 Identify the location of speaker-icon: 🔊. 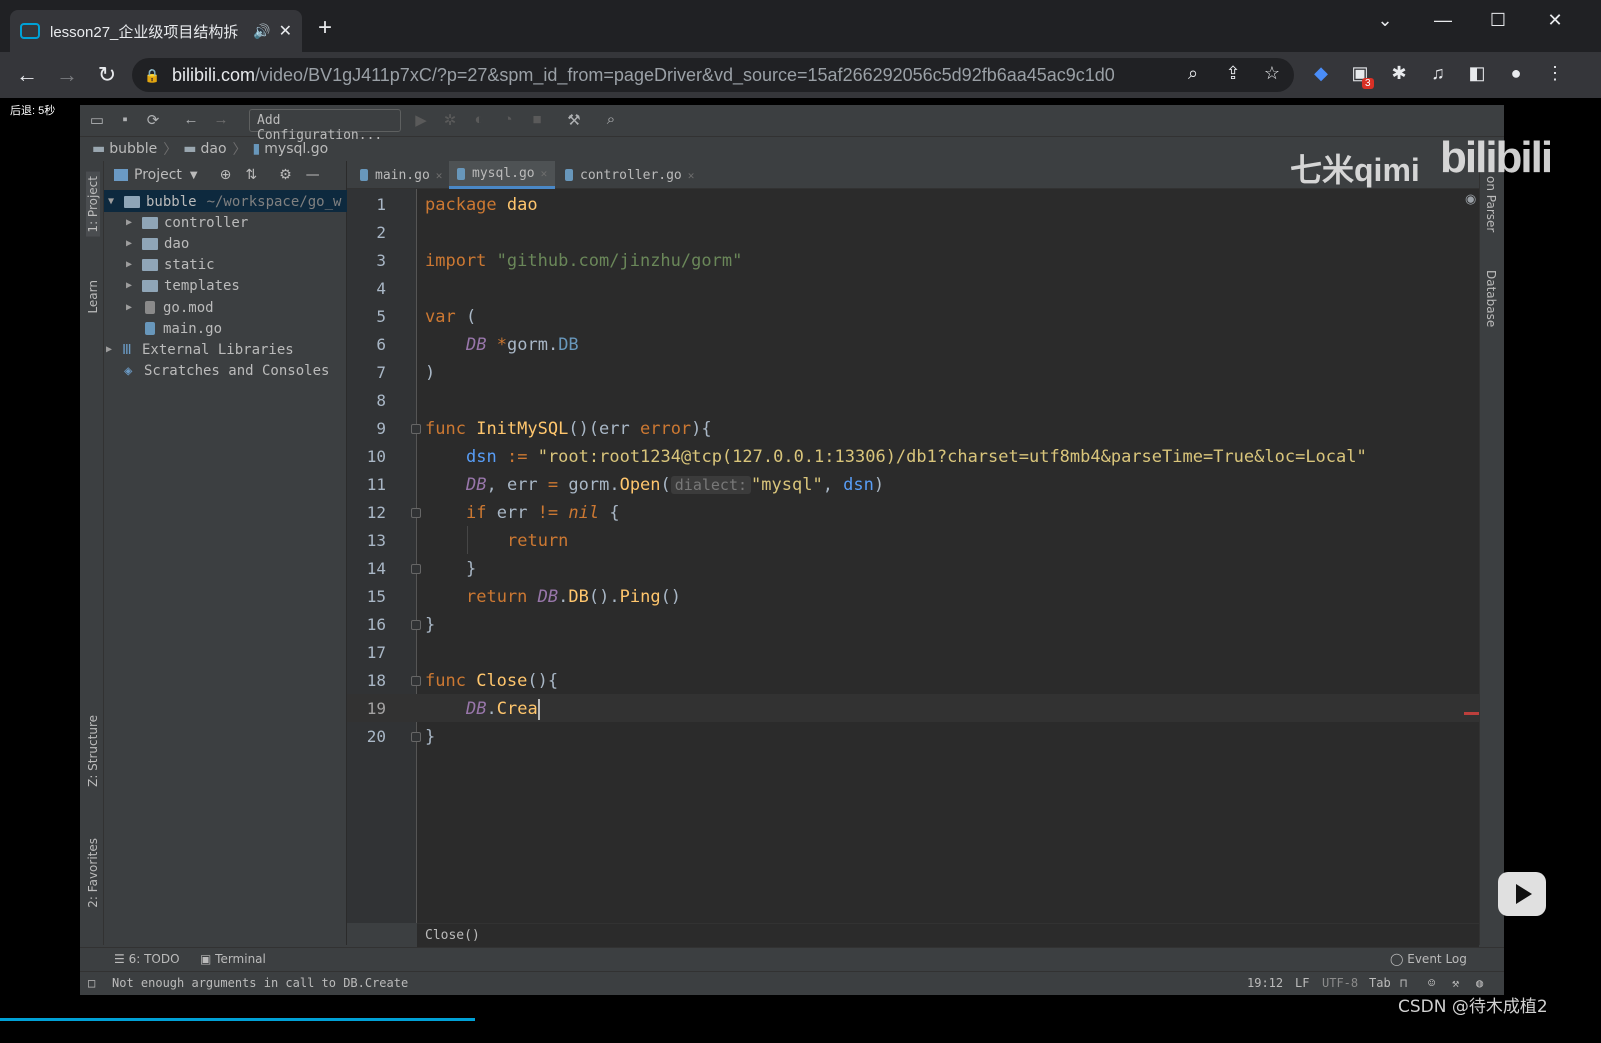
(261, 31).